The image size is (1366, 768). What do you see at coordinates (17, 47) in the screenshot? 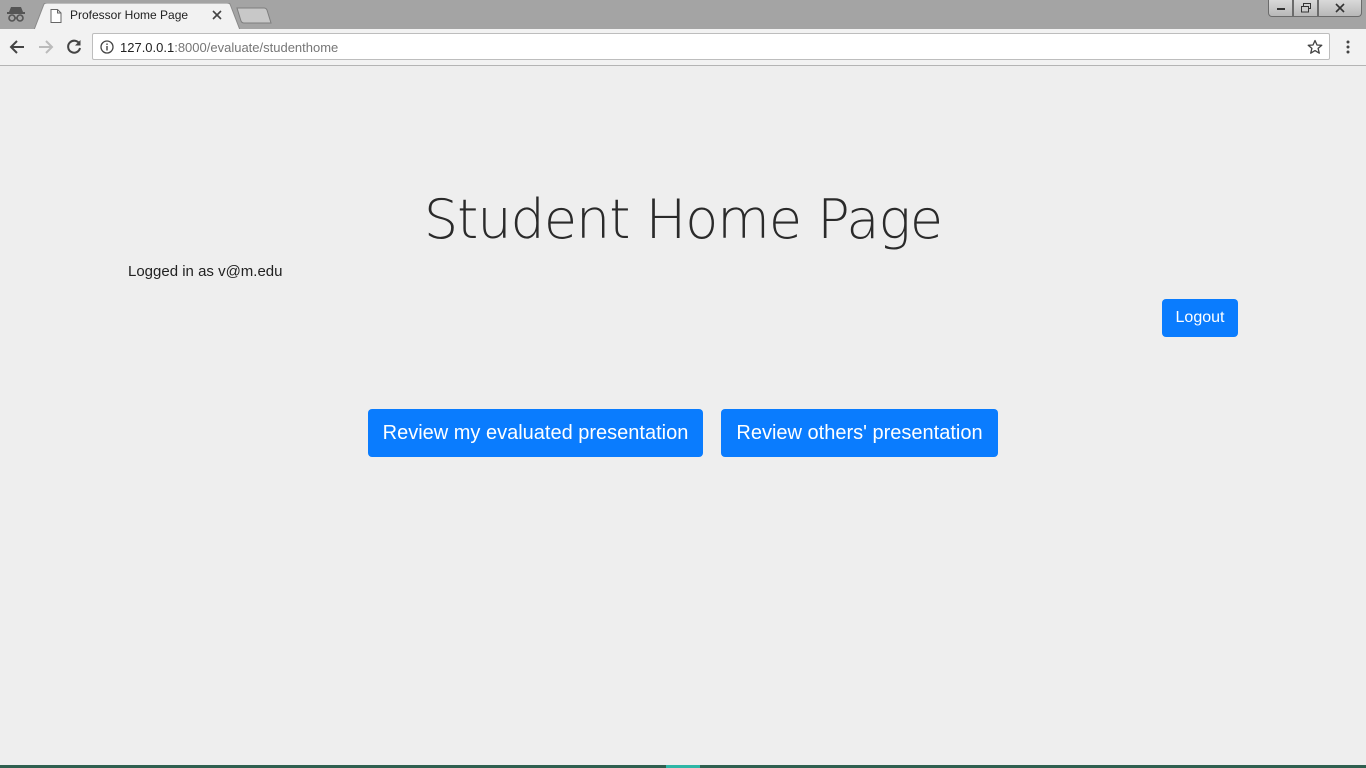
I see `back-arrow-icon` at bounding box center [17, 47].